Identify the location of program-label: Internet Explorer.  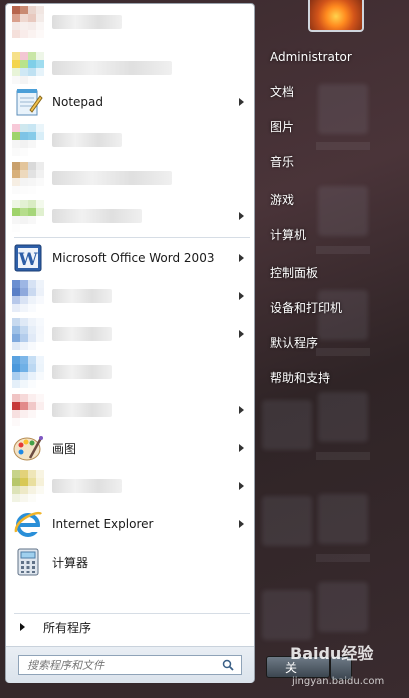
(103, 524).